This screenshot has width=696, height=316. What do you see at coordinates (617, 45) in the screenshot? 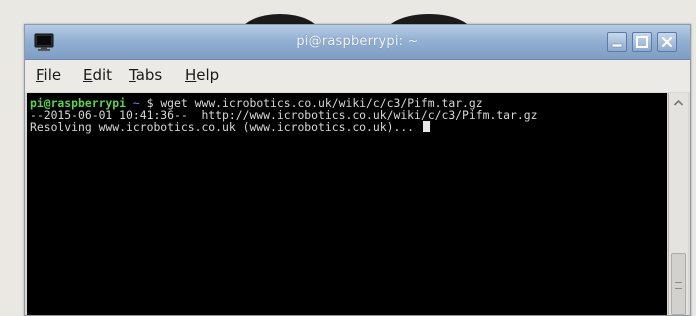
I see `minimize-icon` at bounding box center [617, 45].